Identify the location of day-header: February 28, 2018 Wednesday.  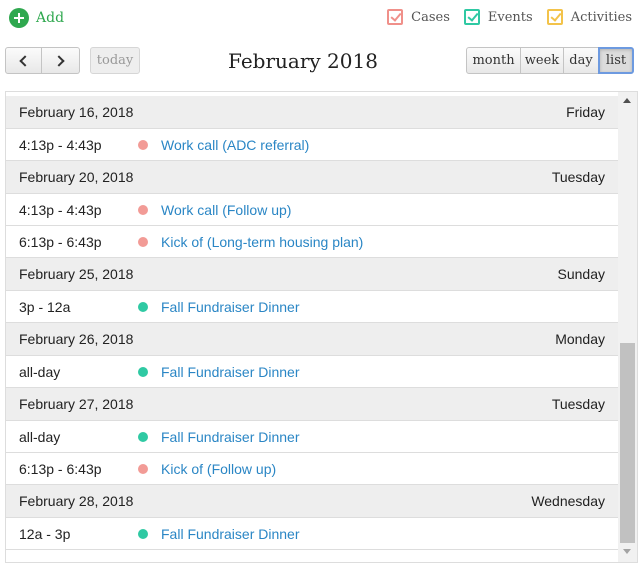
(312, 501).